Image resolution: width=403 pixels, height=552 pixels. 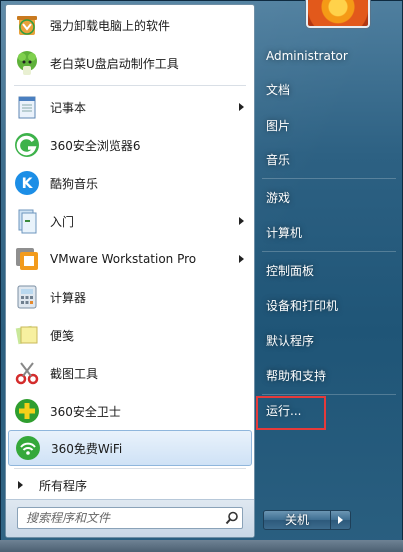 I want to click on place-default-programs: 默认程序, so click(x=290, y=341).